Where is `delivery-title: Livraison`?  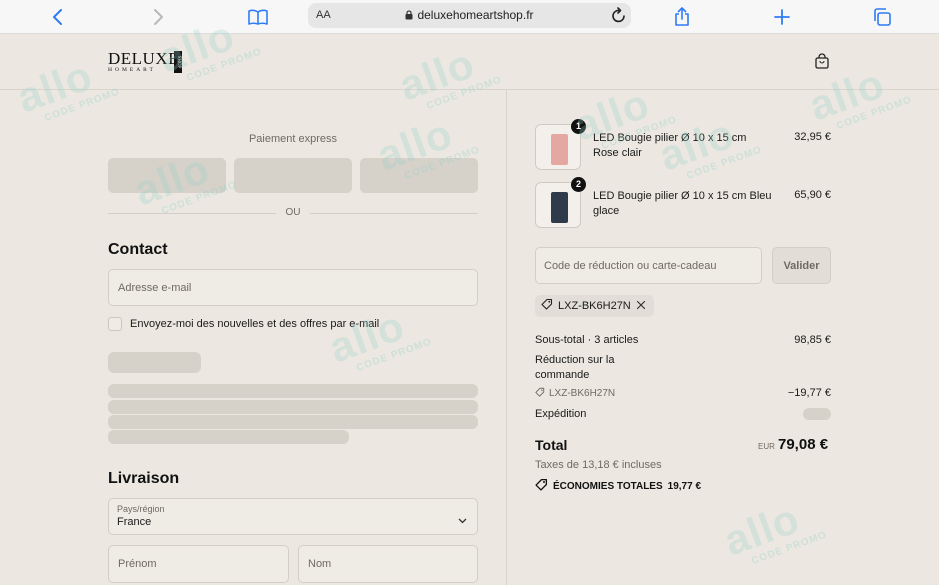
delivery-title: Livraison is located at coordinates (144, 478).